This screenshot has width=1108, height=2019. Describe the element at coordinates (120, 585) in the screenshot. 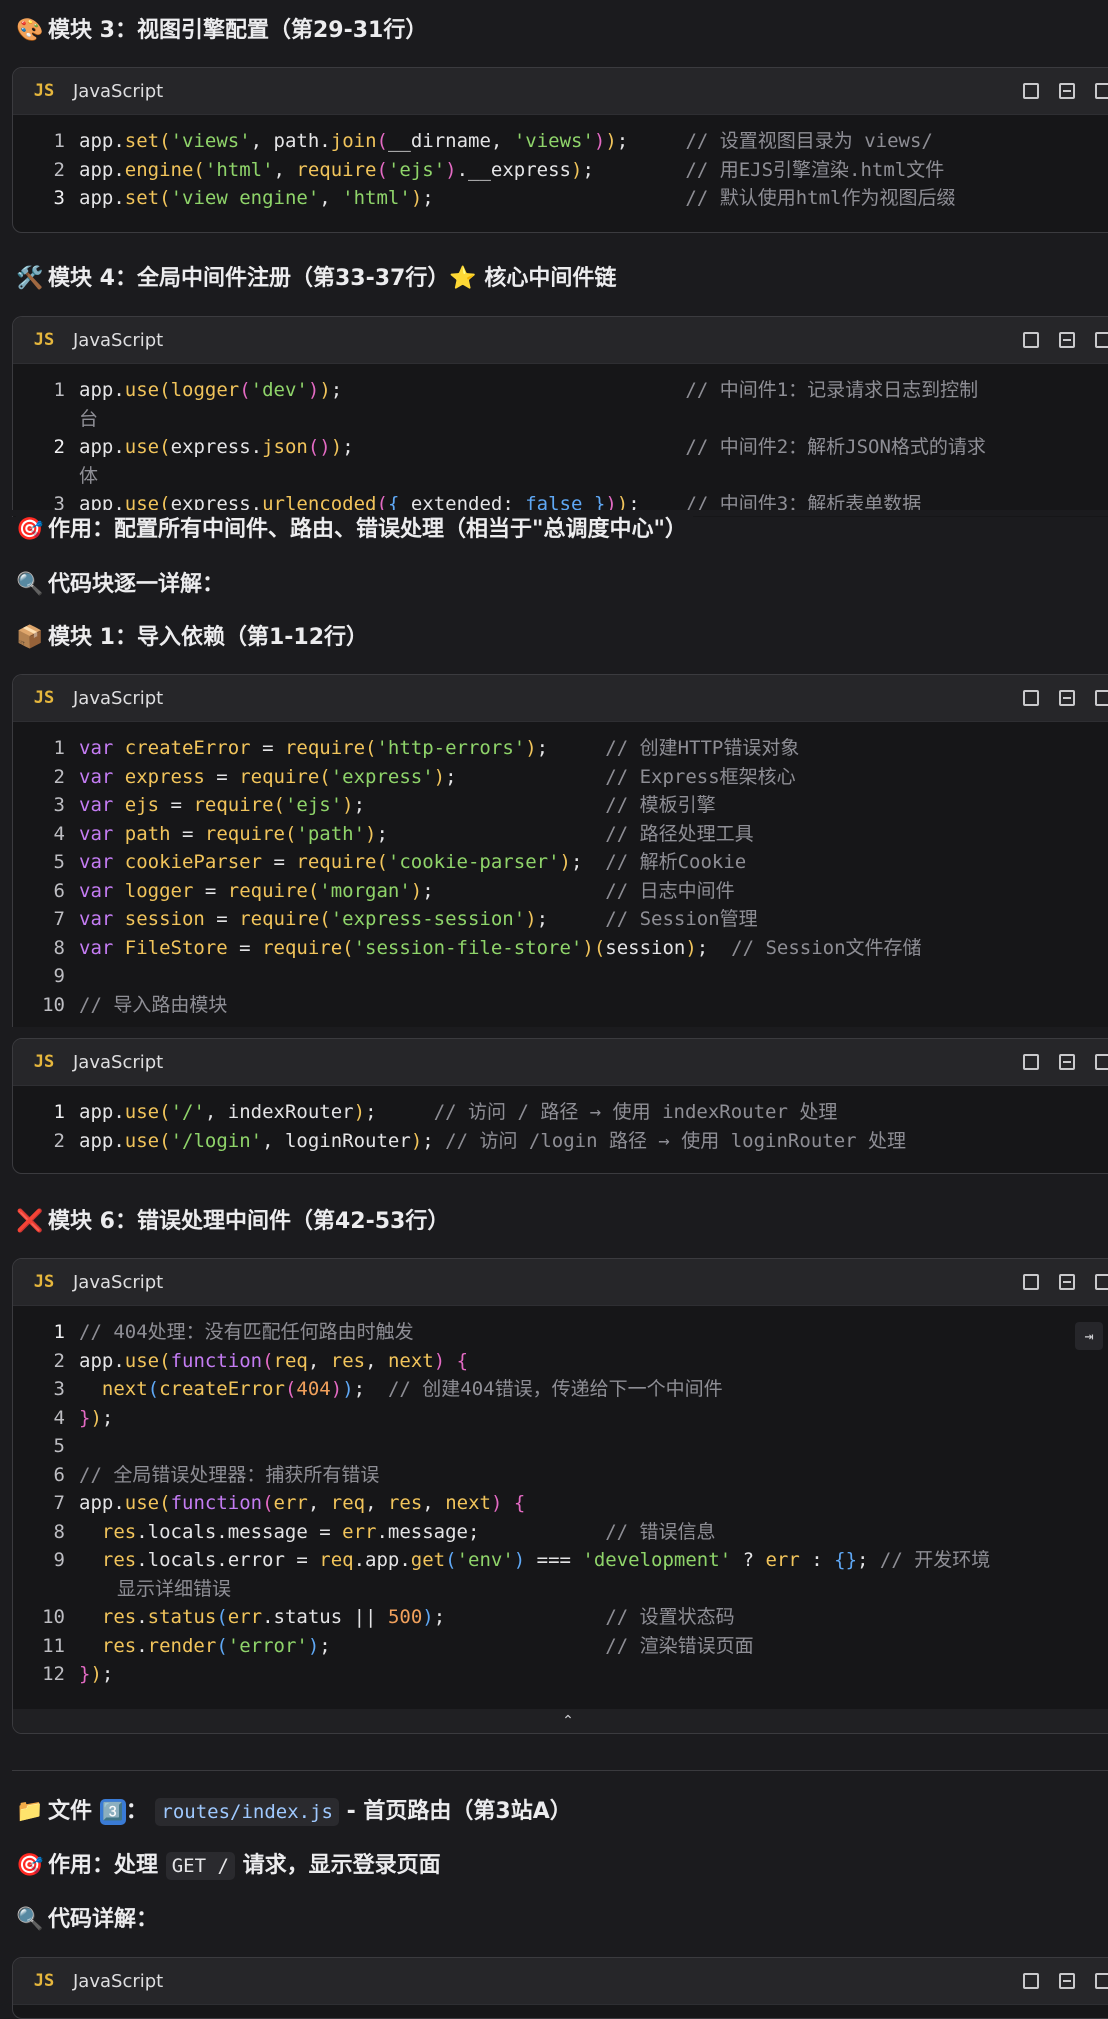

I see `detail-heading: 🔍 代码块逐一详解：` at that location.